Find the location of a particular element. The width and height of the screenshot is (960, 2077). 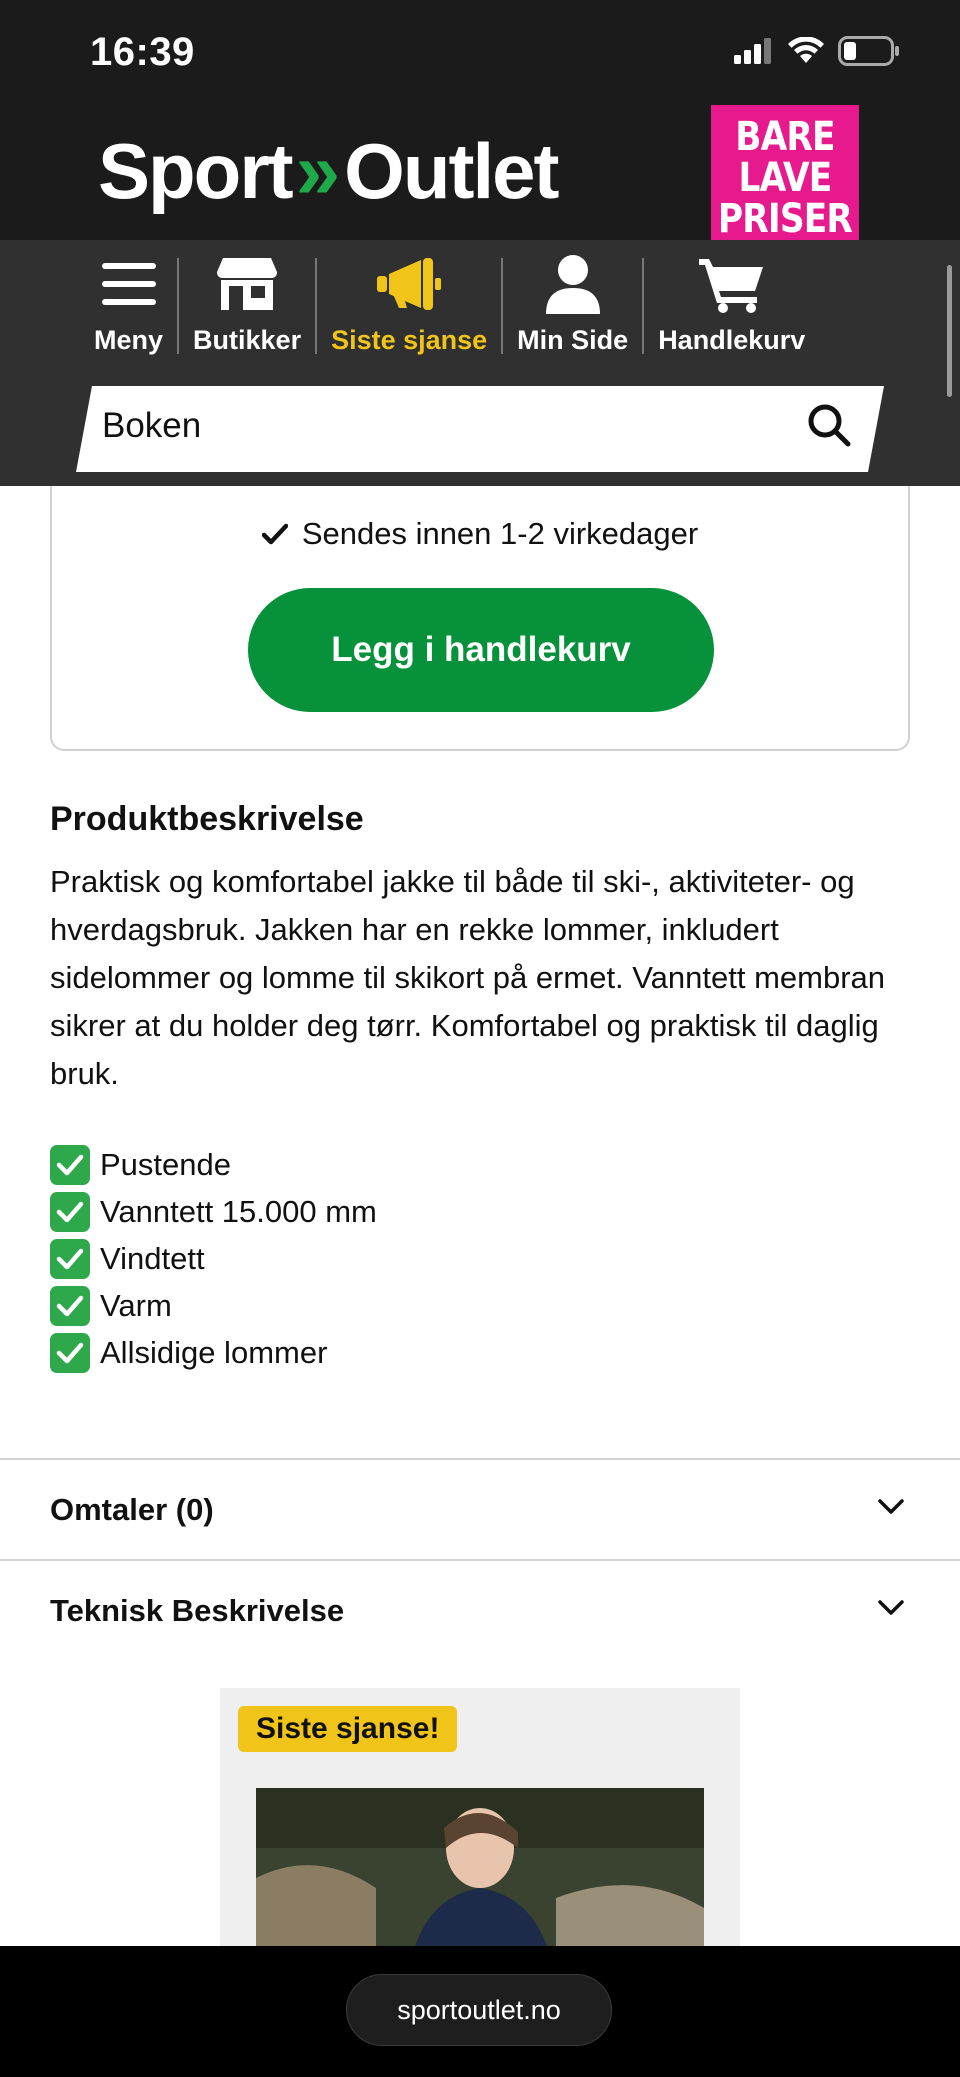

promo-badge: BARE LAVE PRISER is located at coordinates (785, 178).